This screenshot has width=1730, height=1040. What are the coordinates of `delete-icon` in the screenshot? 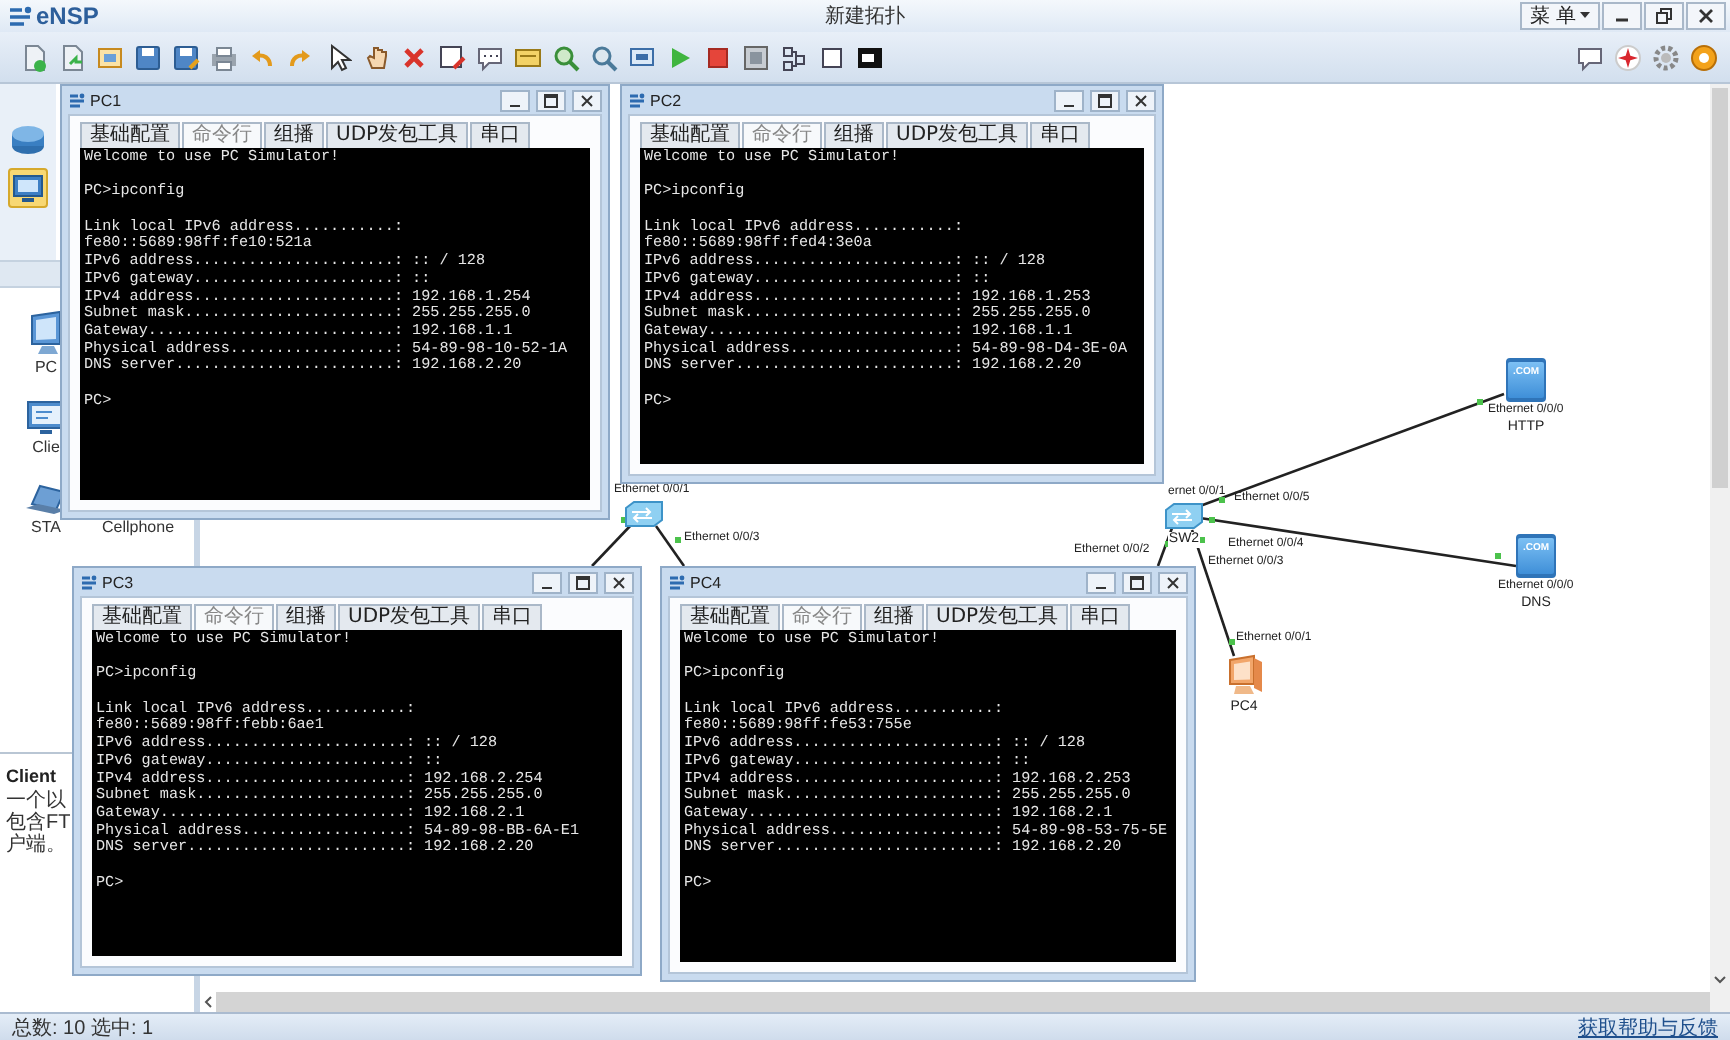 It's located at (414, 57).